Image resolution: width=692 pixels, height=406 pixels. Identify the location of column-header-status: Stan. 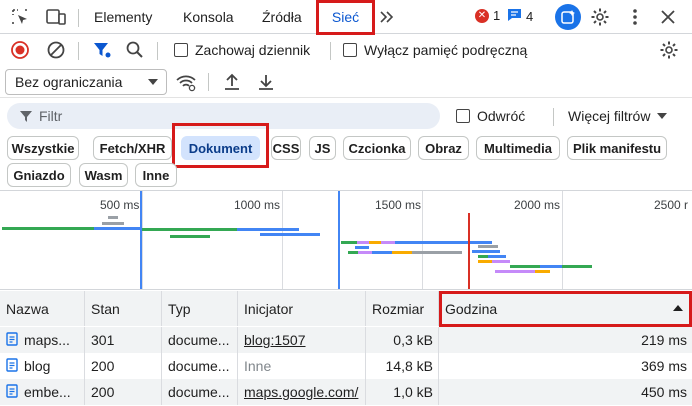
(123, 308).